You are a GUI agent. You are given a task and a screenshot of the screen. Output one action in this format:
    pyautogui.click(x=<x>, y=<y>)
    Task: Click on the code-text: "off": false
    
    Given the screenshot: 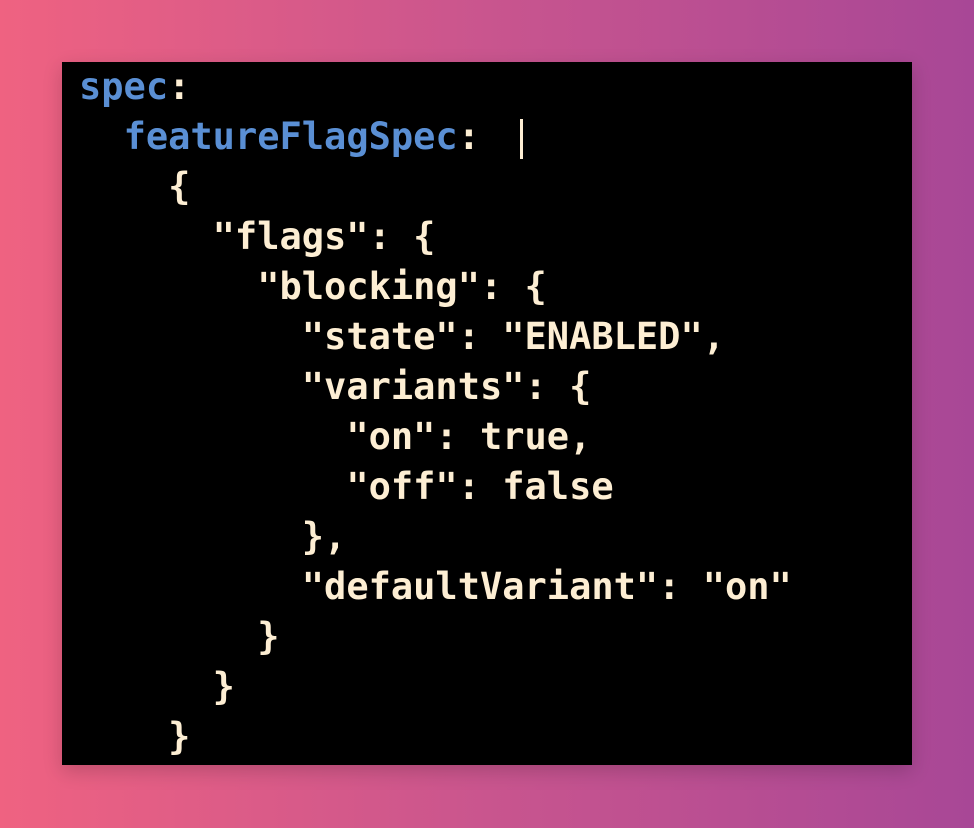 What is the action you would take?
    pyautogui.click(x=480, y=486)
    